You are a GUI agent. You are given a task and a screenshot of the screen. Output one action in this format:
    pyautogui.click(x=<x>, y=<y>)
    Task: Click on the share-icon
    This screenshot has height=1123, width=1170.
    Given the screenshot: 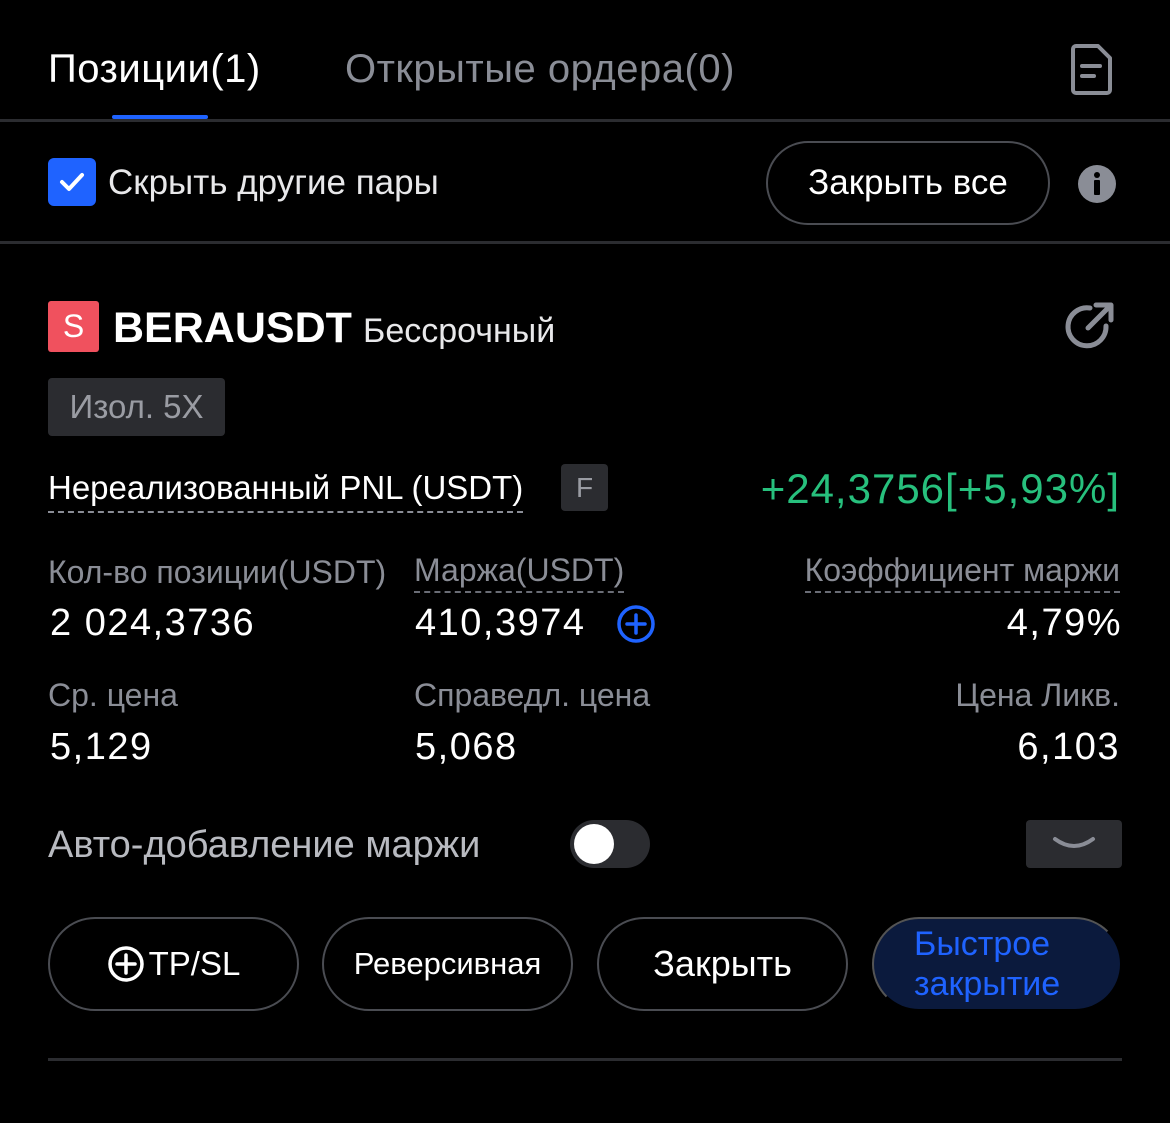 What is the action you would take?
    pyautogui.click(x=1089, y=327)
    